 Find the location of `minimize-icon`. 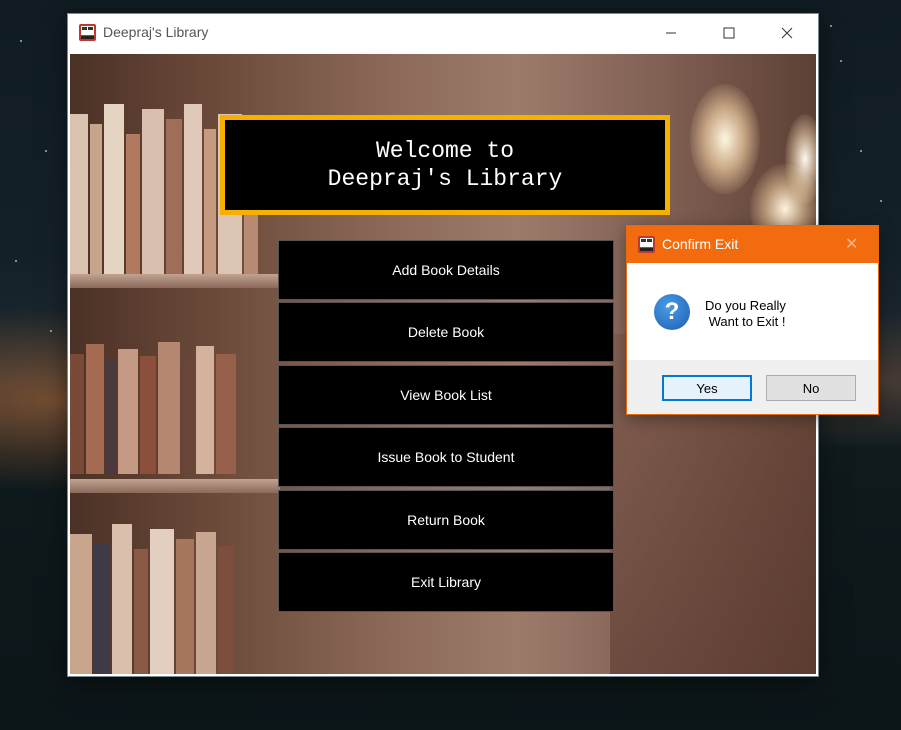

minimize-icon is located at coordinates (671, 33).